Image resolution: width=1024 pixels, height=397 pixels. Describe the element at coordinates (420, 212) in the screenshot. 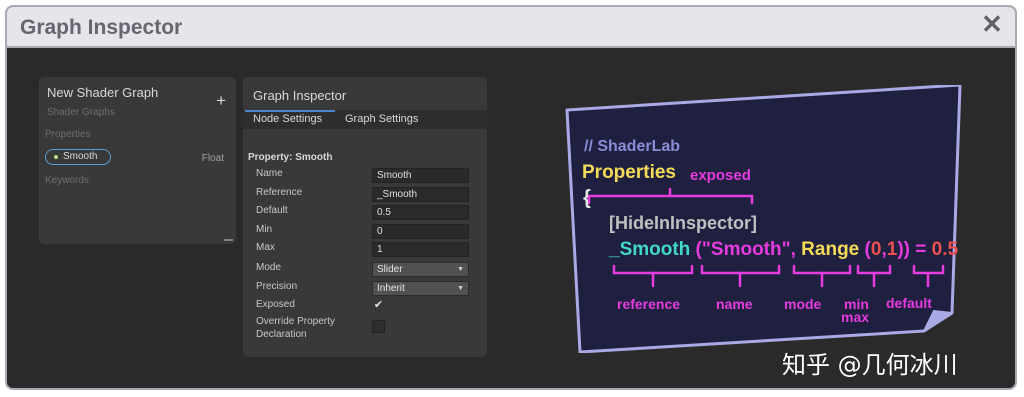

I see `default-field: 0.5` at that location.